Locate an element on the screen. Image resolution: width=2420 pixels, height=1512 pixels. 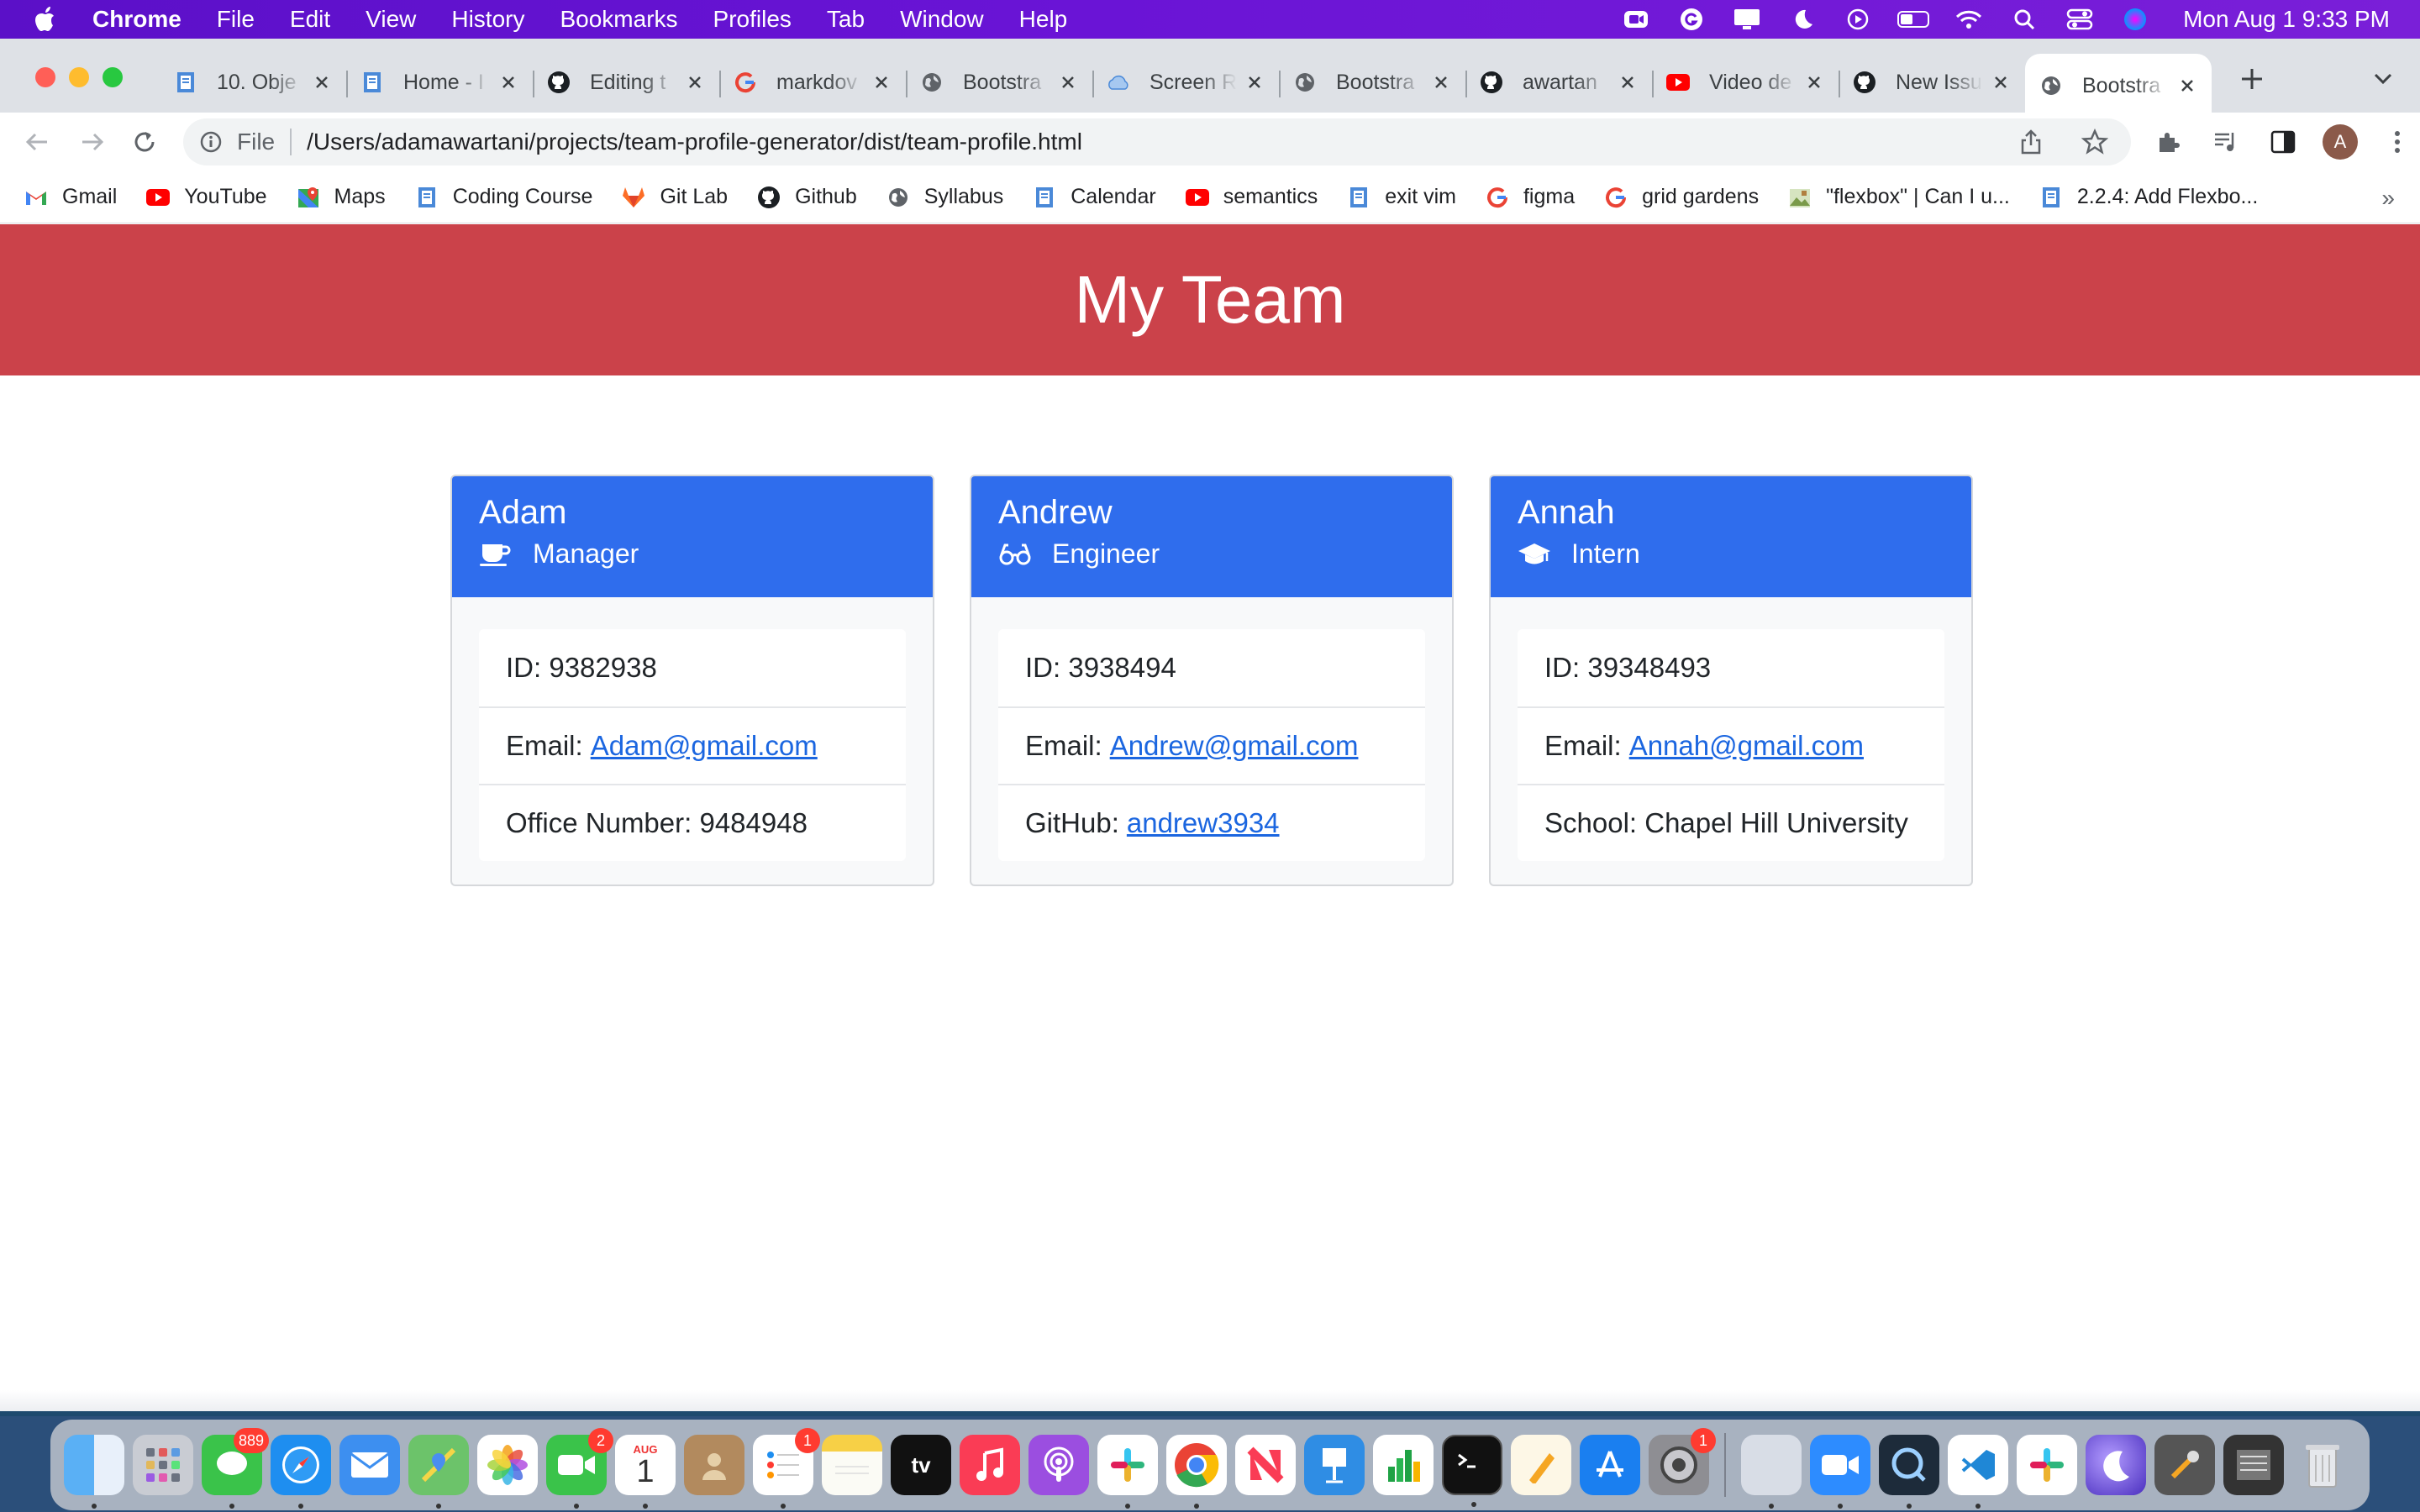
contacts-icon is located at coordinates (714, 1465).